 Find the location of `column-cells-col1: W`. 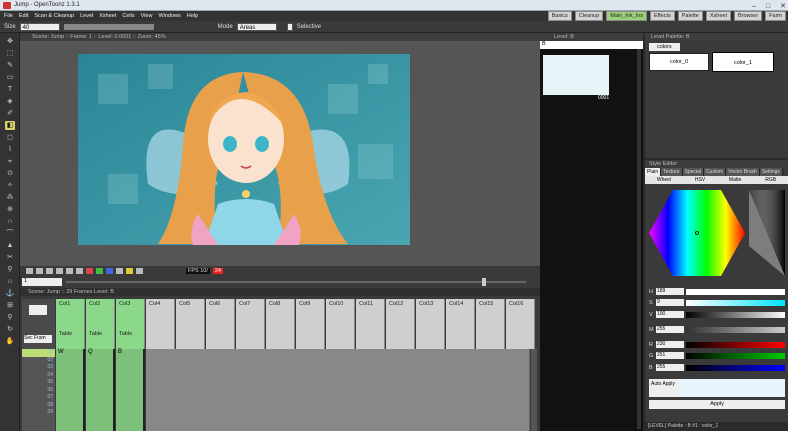

column-cells-col1: W is located at coordinates (70, 390).